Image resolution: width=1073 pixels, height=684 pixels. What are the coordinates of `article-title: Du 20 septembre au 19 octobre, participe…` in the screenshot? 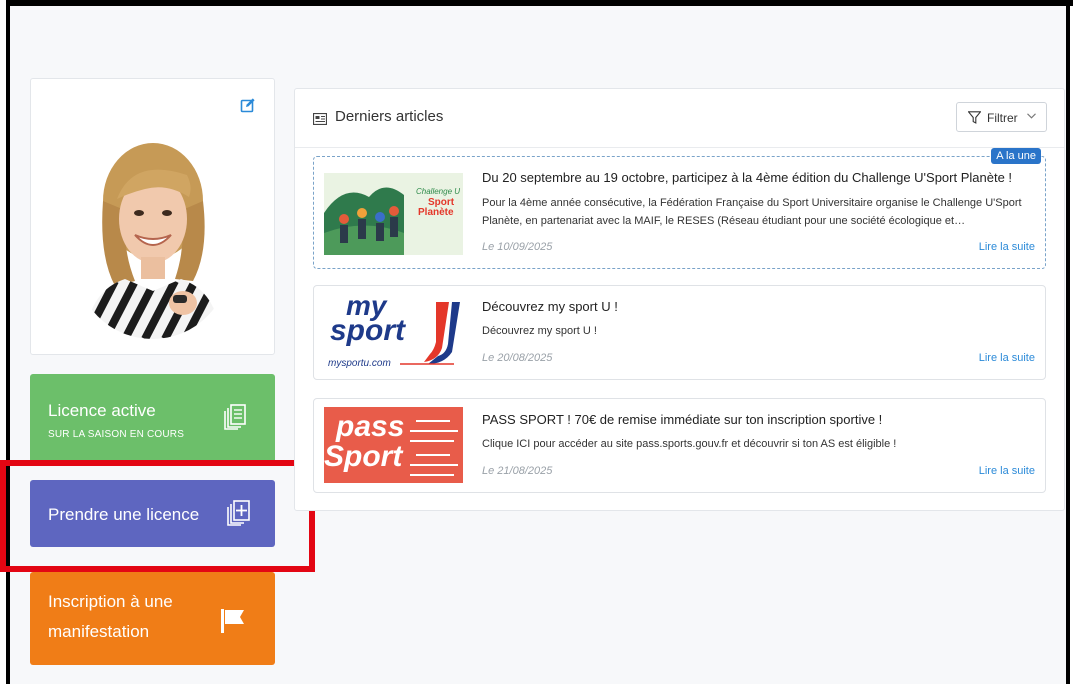 It's located at (747, 177).